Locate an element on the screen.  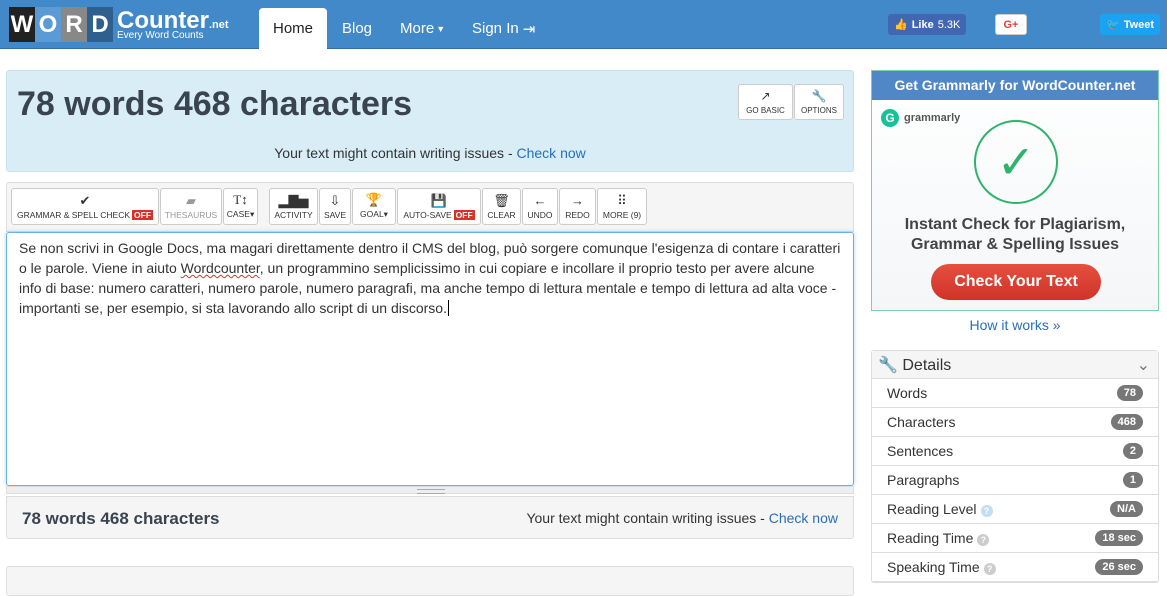
book-icon: ▰ is located at coordinates (191, 200).